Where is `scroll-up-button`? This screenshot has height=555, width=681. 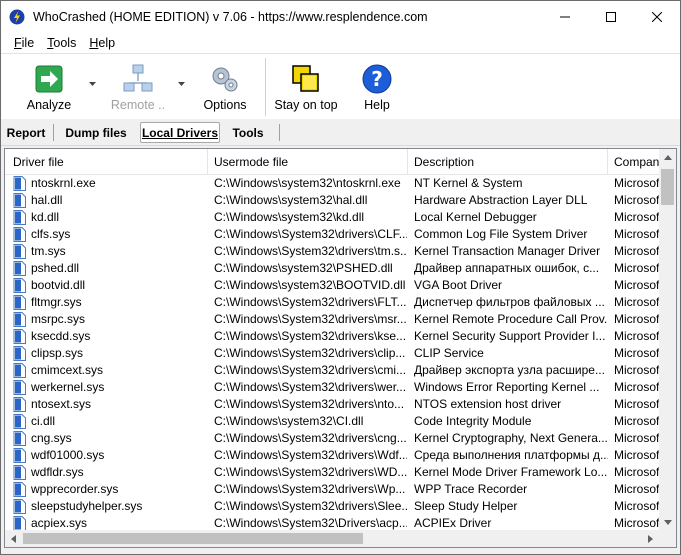
scroll-up-button is located at coordinates (667, 157).